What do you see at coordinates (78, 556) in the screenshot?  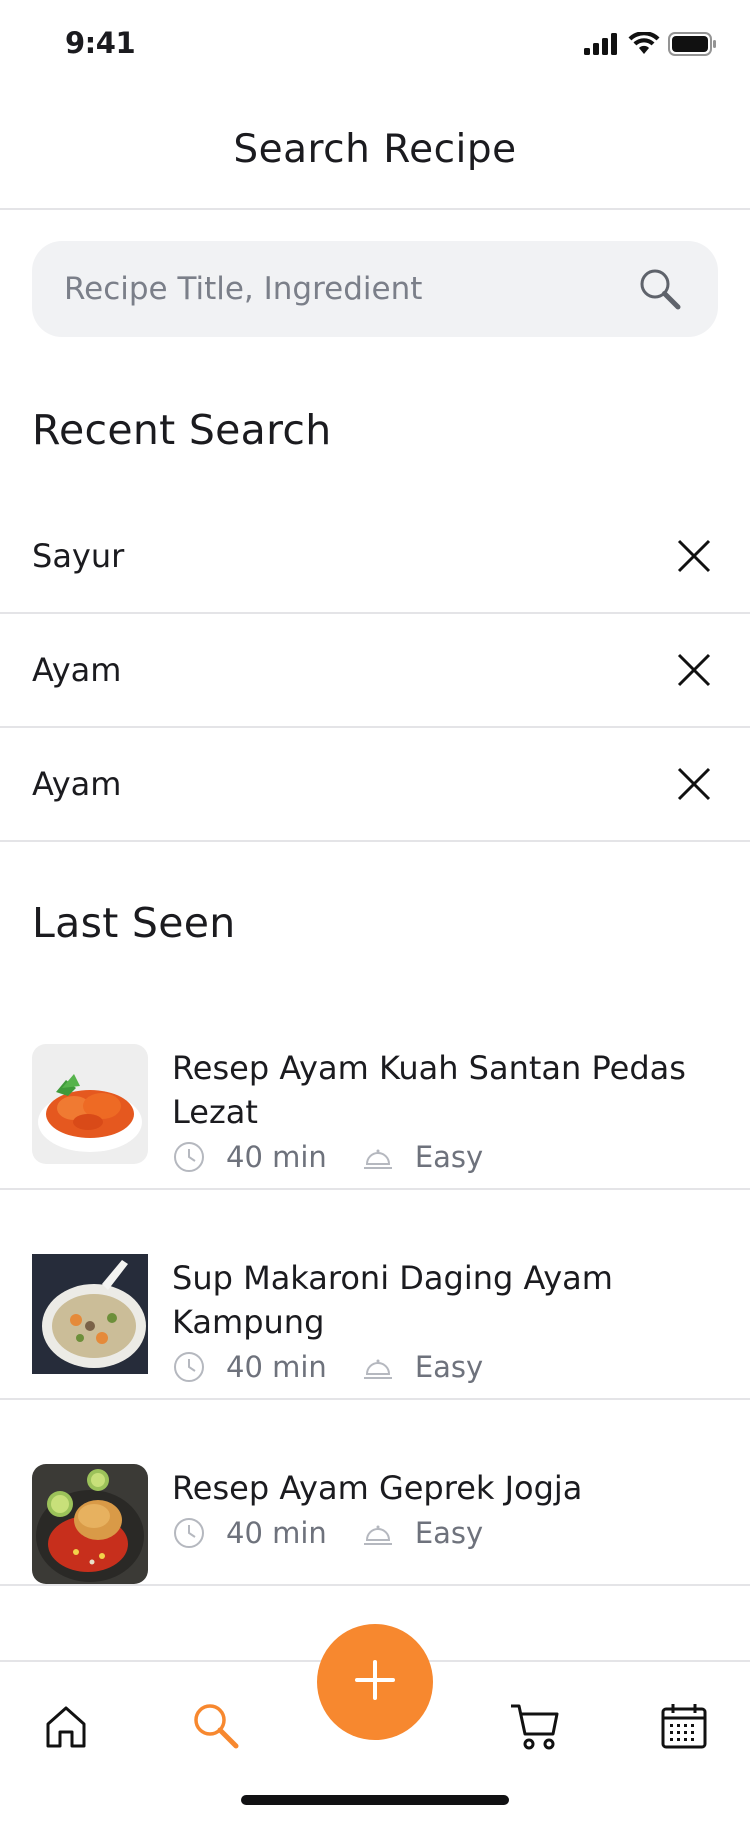 I see `recent-search-label: Sayur` at bounding box center [78, 556].